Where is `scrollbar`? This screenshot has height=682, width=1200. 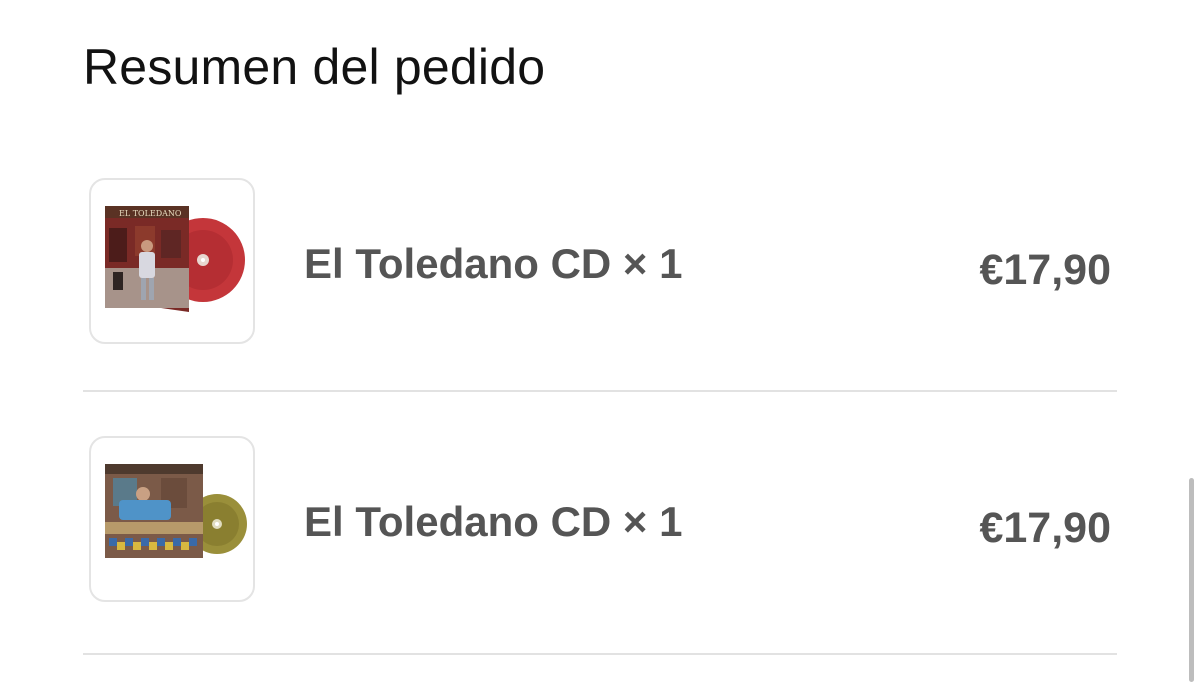
scrollbar is located at coordinates (1191, 580).